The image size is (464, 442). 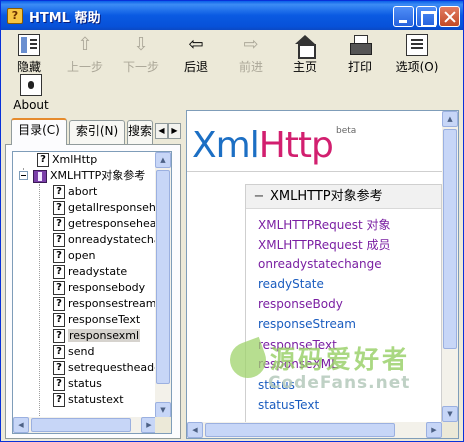 What do you see at coordinates (40, 176) in the screenshot?
I see `book-open-icon` at bounding box center [40, 176].